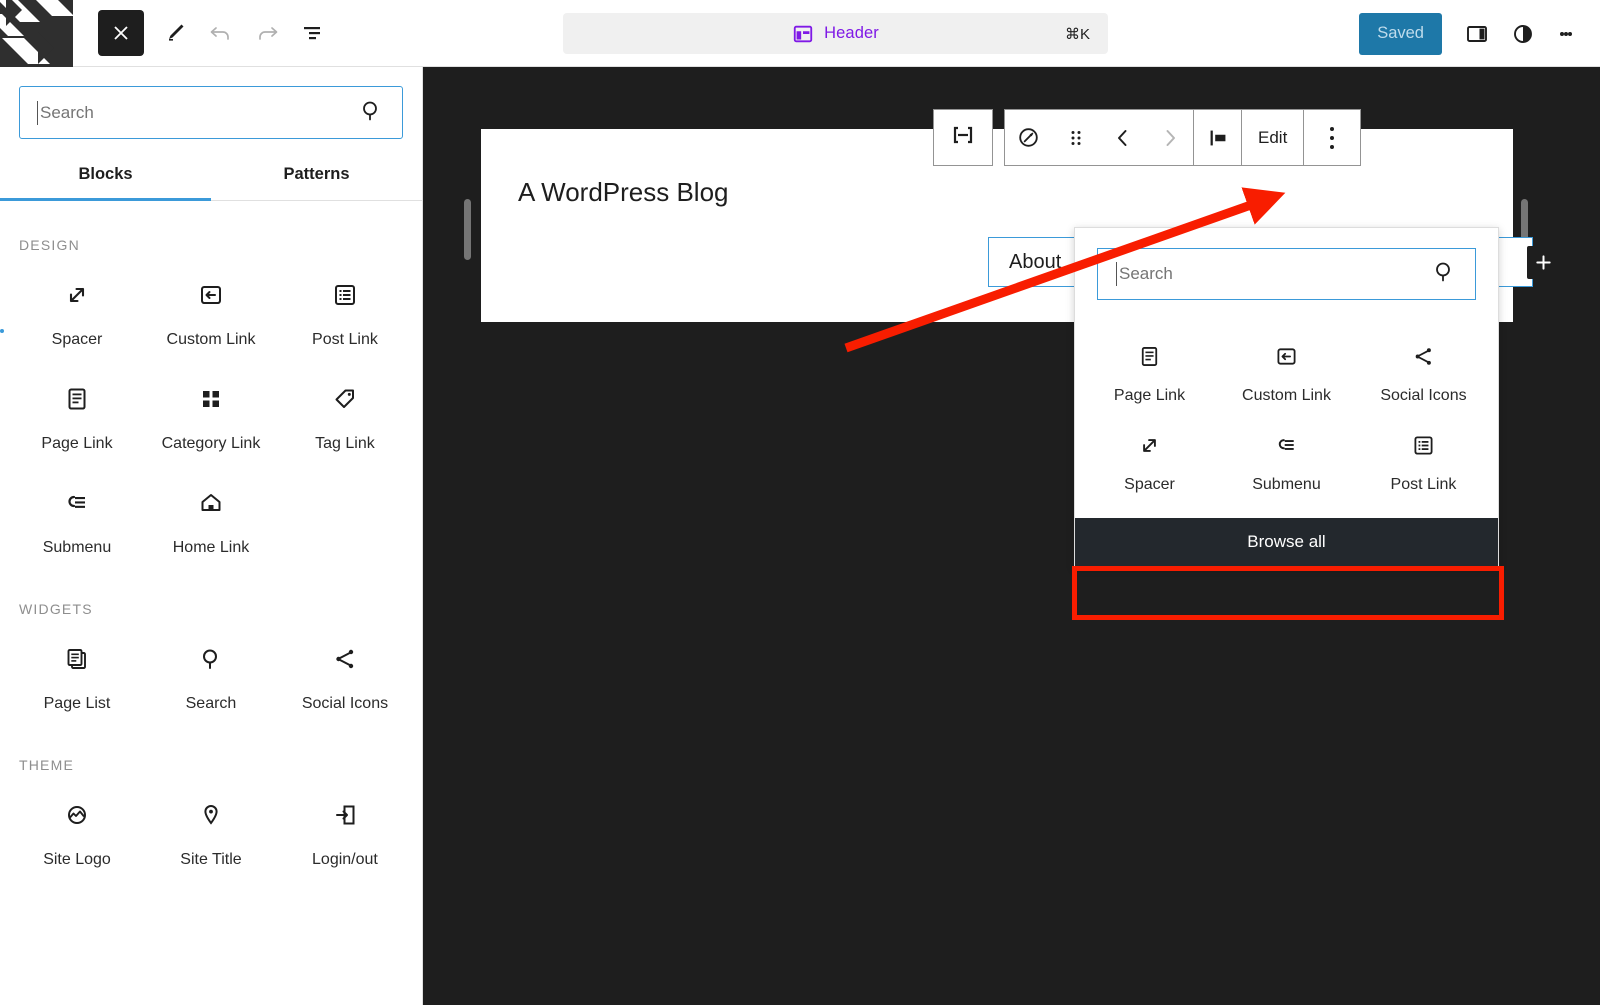 The image size is (1600, 1005). Describe the element at coordinates (316, 174) in the screenshot. I see `tab-patterns: Patterns` at that location.